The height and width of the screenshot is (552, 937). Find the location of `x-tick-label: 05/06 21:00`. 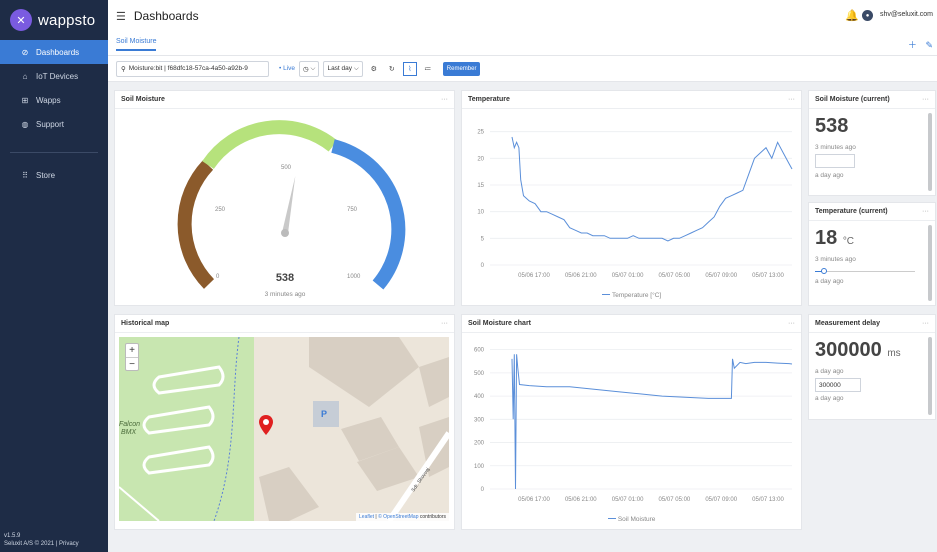

x-tick-label: 05/06 21:00 is located at coordinates (581, 500).